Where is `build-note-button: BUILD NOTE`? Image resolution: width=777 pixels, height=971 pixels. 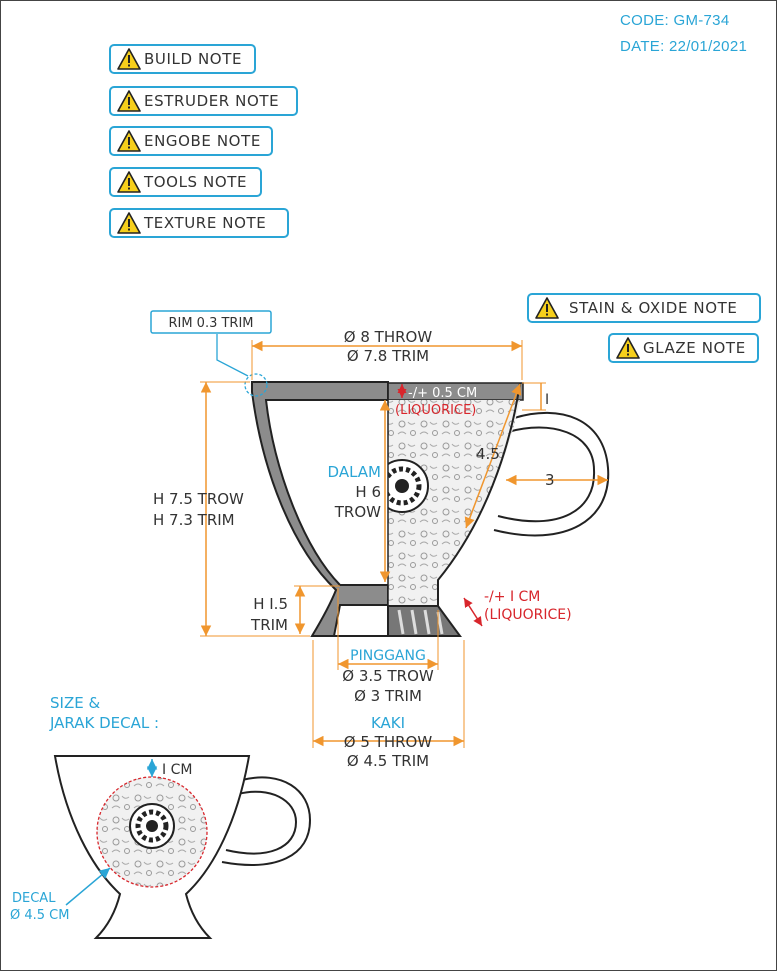
build-note-button: BUILD NOTE is located at coordinates (182, 59).